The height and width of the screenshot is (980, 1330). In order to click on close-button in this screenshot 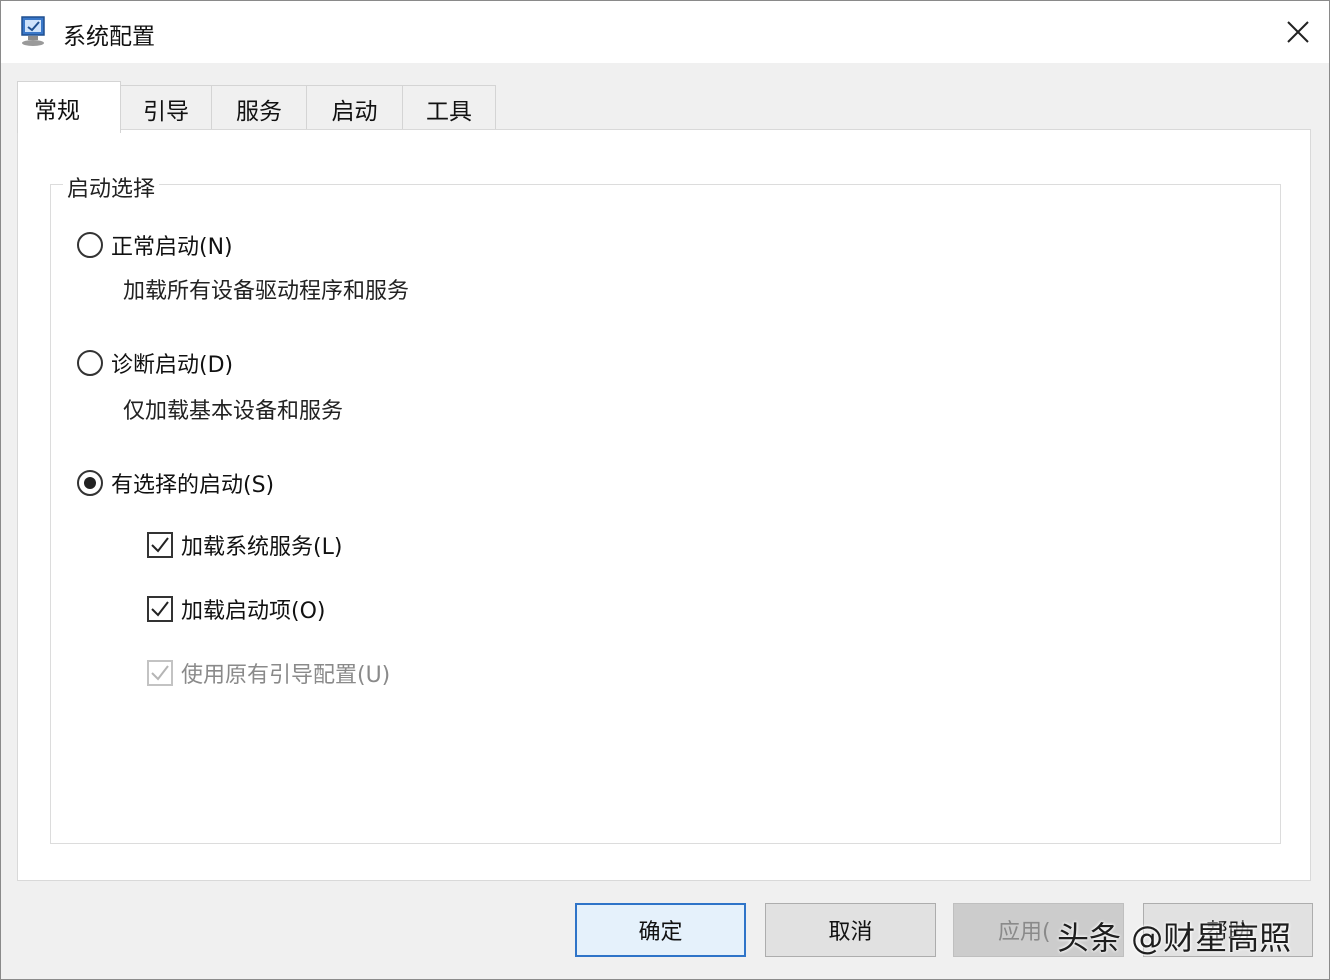, I will do `click(1298, 32)`.